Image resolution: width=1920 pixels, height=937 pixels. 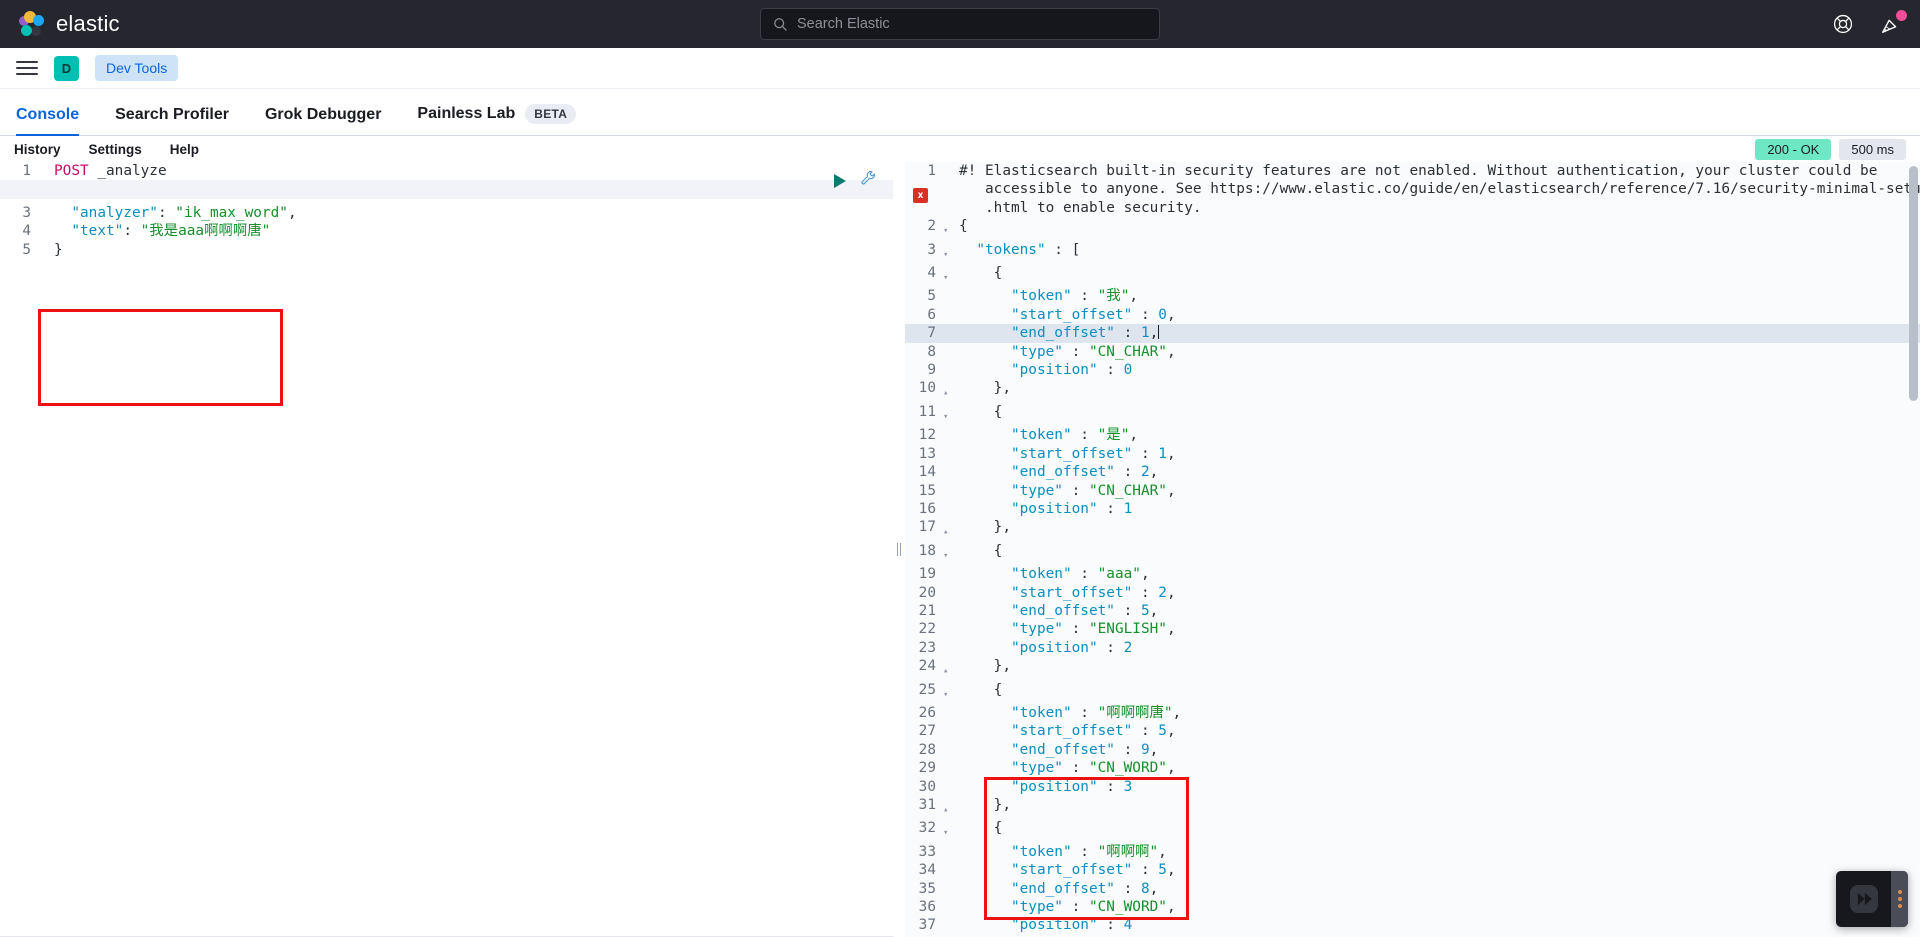 What do you see at coordinates (1412, 692) in the screenshot?
I see `editor-line: 25 ▾ {` at bounding box center [1412, 692].